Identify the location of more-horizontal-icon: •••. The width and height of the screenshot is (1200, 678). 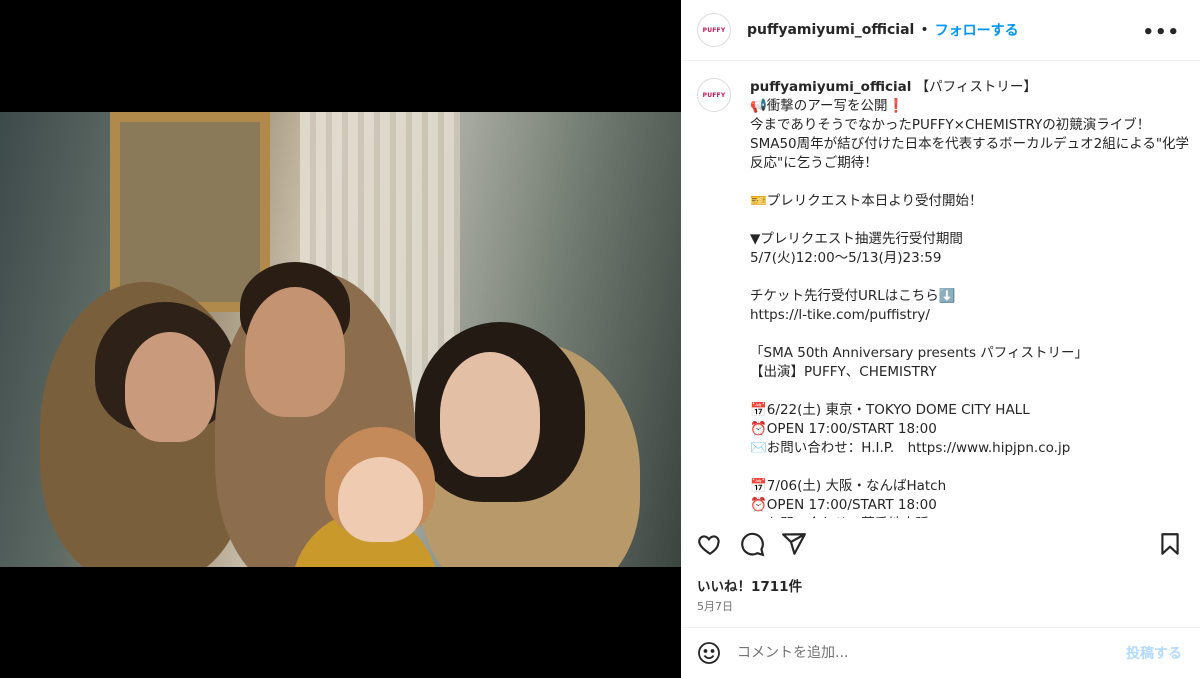
(1161, 32).